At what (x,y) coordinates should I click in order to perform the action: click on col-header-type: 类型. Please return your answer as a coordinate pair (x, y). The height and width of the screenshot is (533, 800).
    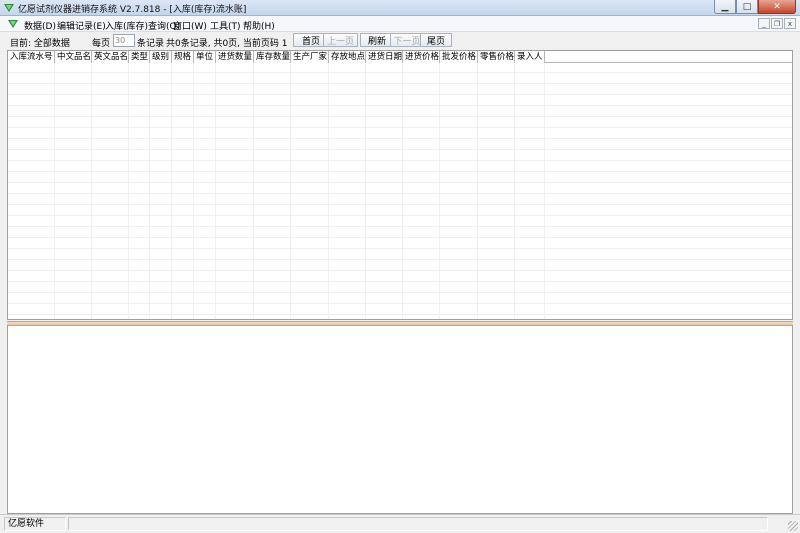
    Looking at the image, I should click on (139, 57).